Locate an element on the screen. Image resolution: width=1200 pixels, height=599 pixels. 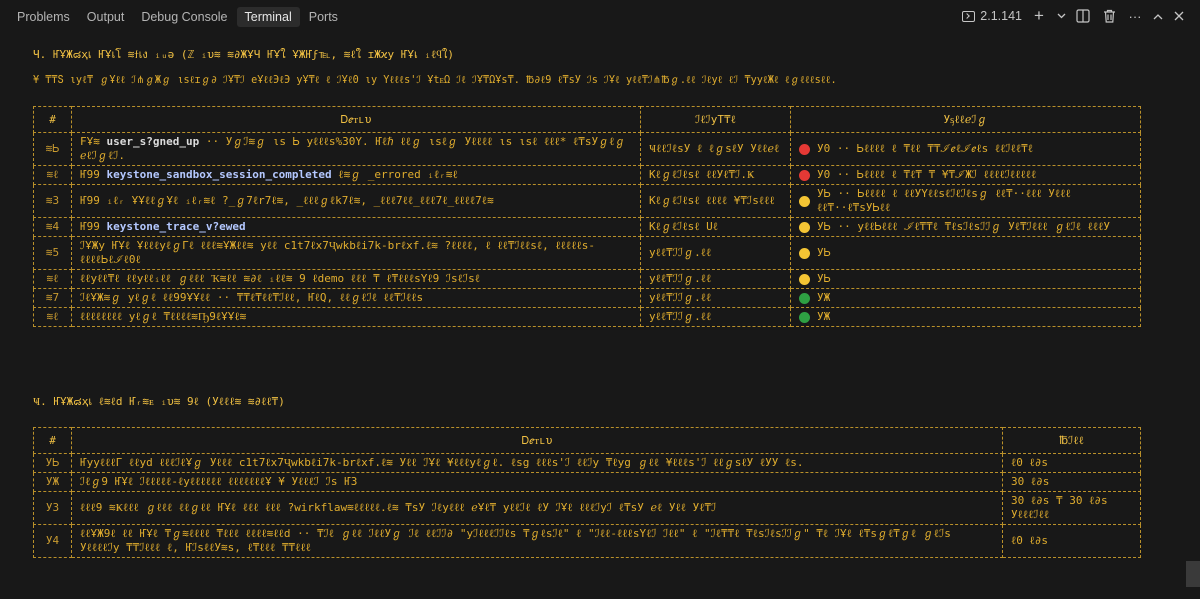
status-text: У0 ·· Ꮟℓℓℓℓ ℓ ₸ℓℓ ₸₸ℐℯℓℐℯℓs ℓℓℐℓℓ₸ℓ is located at coordinates (925, 148).